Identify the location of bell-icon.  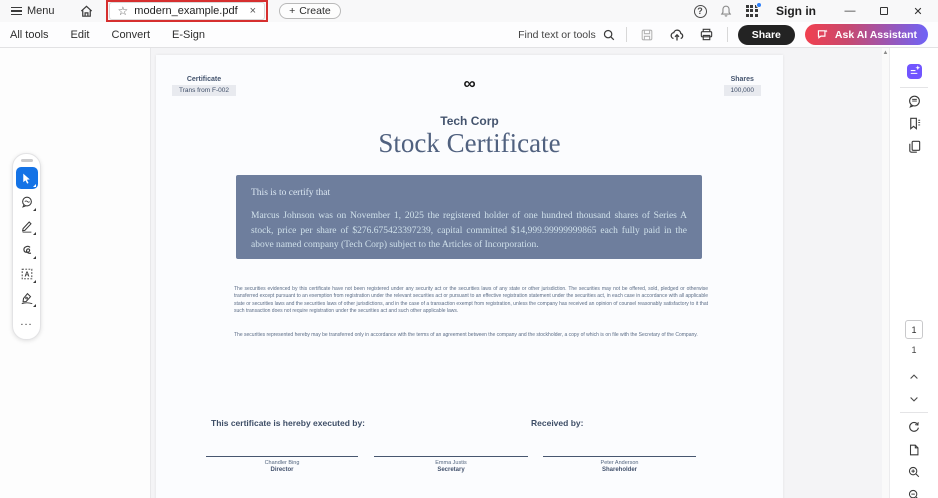
(726, 11).